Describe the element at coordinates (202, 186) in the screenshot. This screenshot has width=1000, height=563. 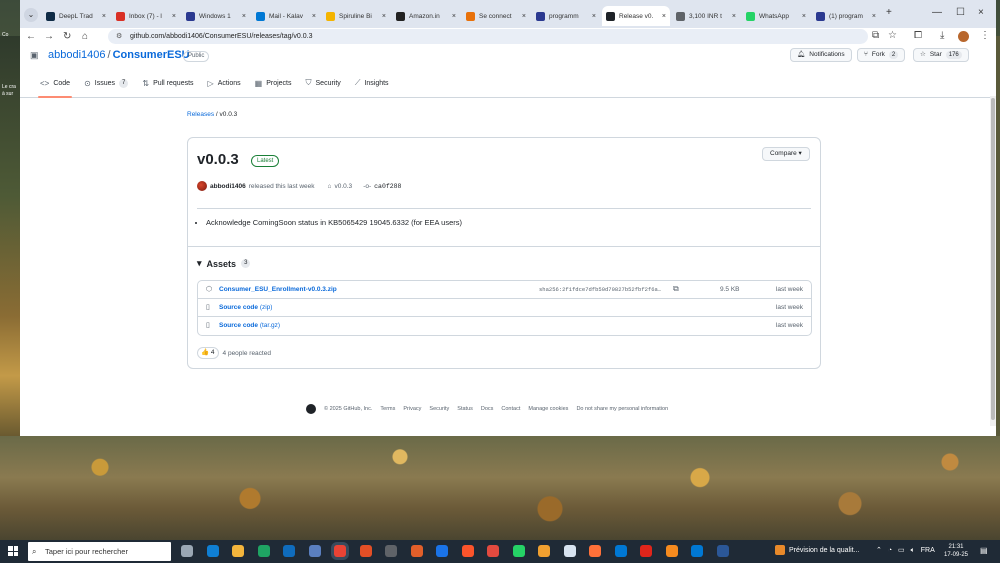
I see `avatar` at that location.